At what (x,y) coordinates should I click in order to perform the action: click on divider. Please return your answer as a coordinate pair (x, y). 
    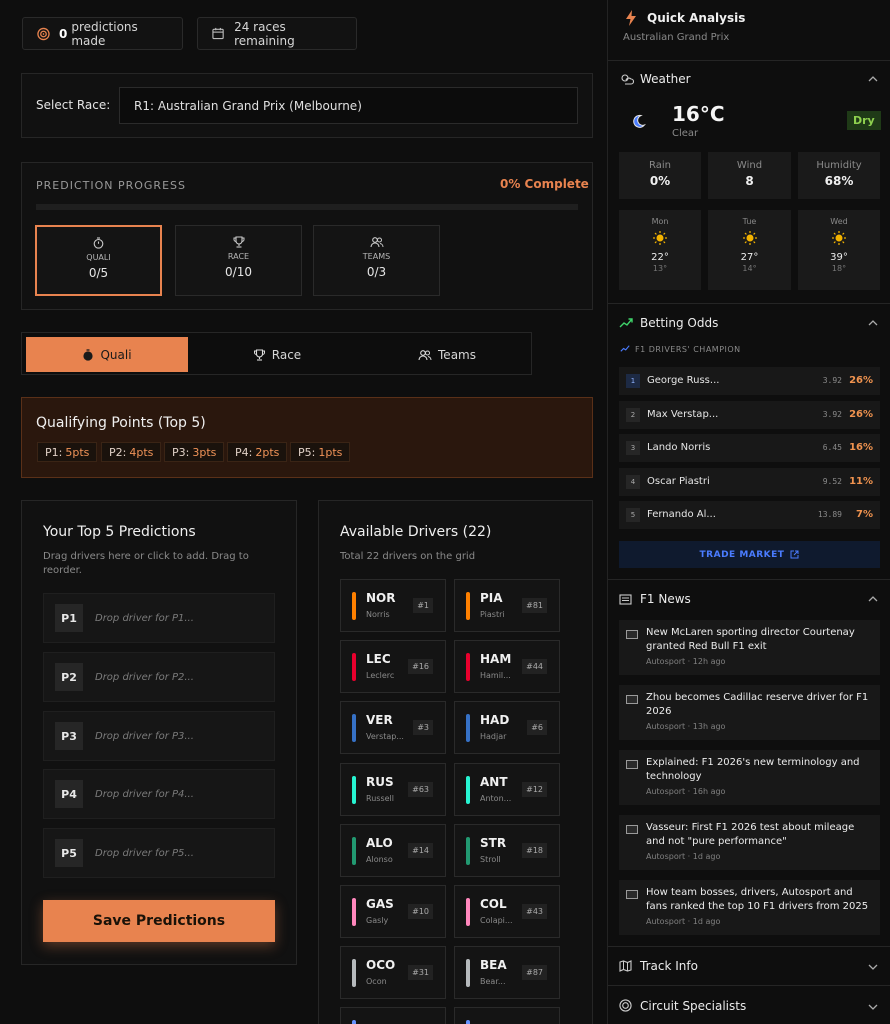
    Looking at the image, I should click on (749, 579).